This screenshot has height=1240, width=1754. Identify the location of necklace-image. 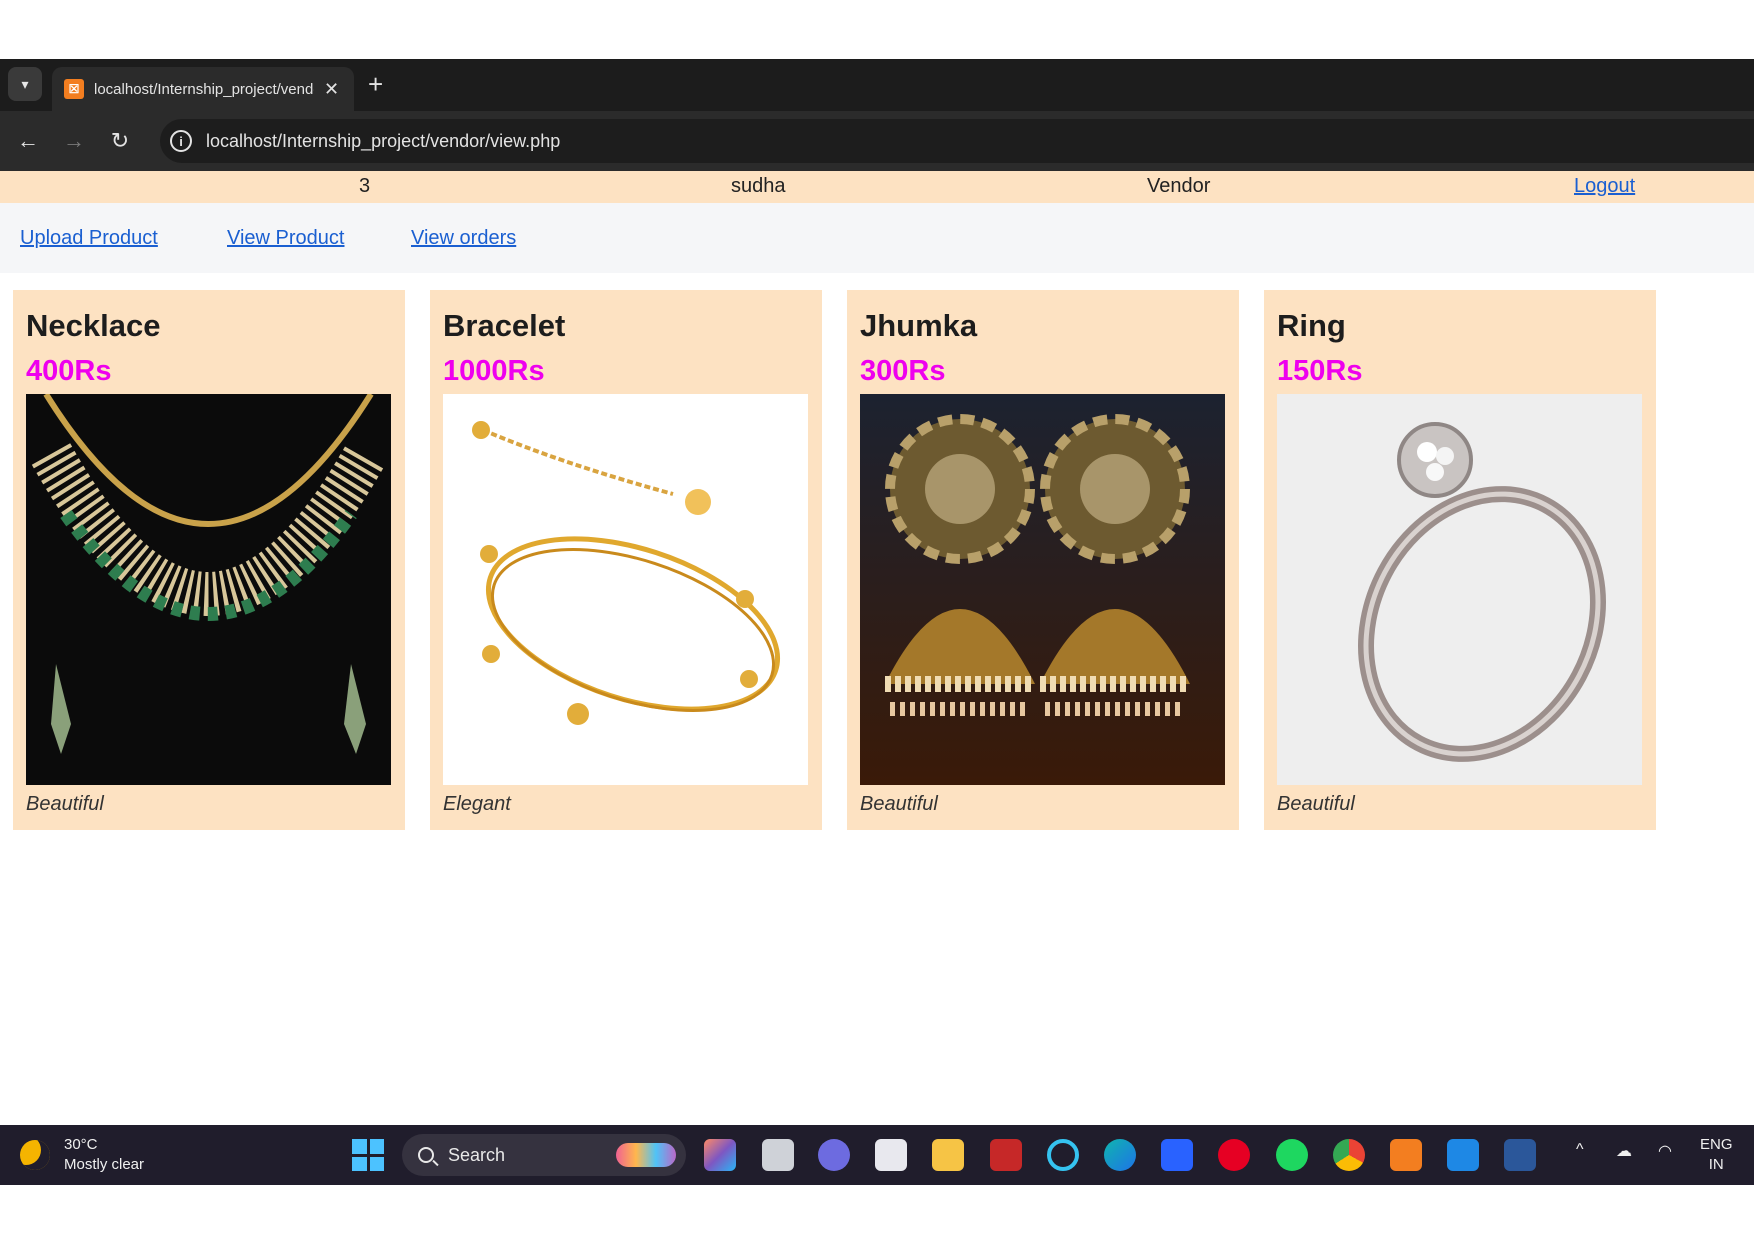
(208, 589).